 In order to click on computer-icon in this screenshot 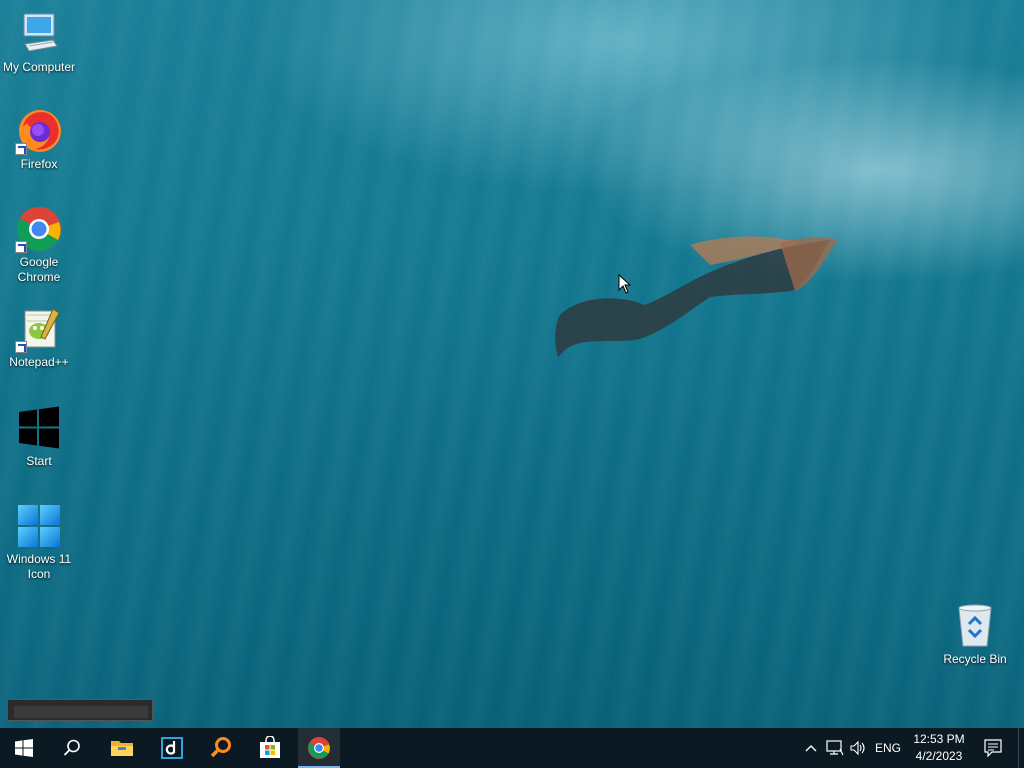, I will do `click(39, 34)`.